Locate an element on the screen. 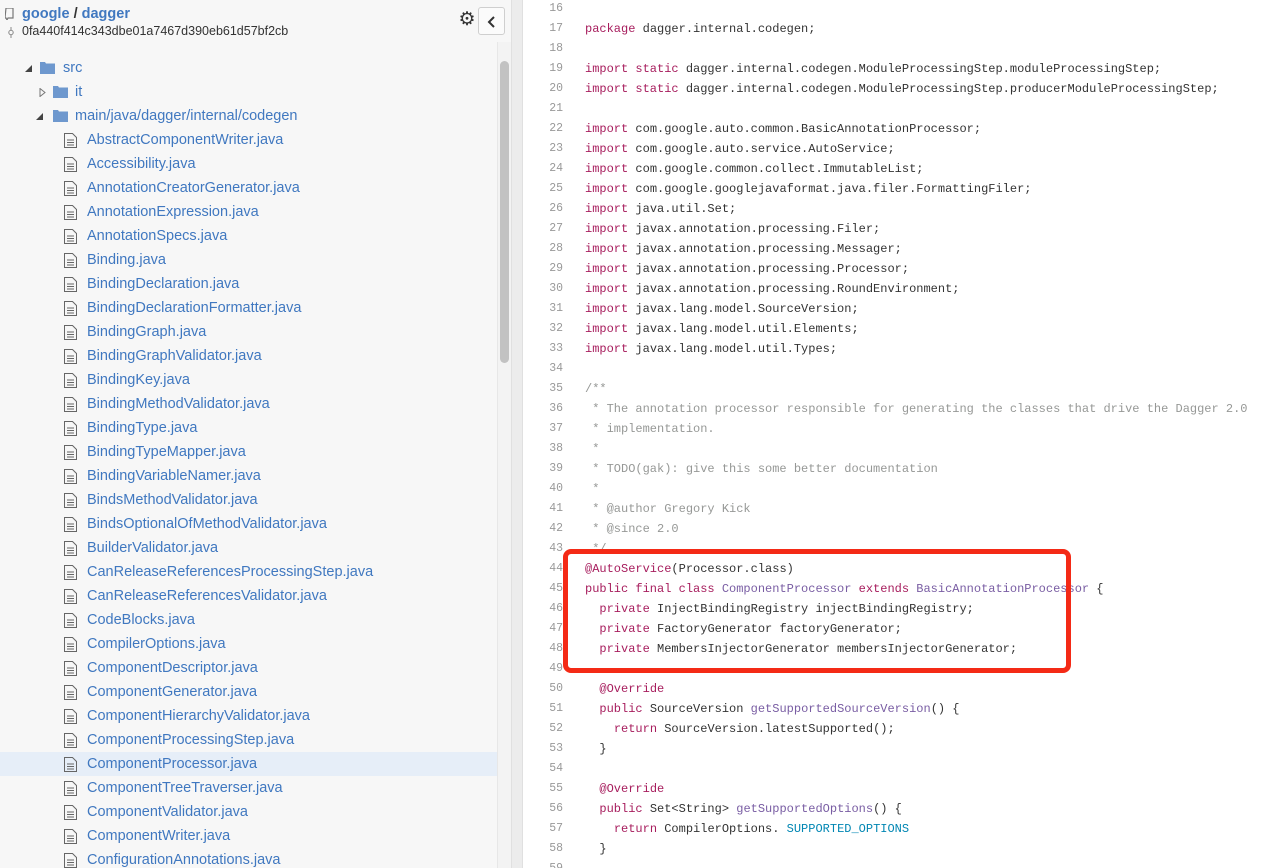 This screenshot has height=868, width=1281. tree-file-item: ComponentProcessor.java is located at coordinates (248, 764).